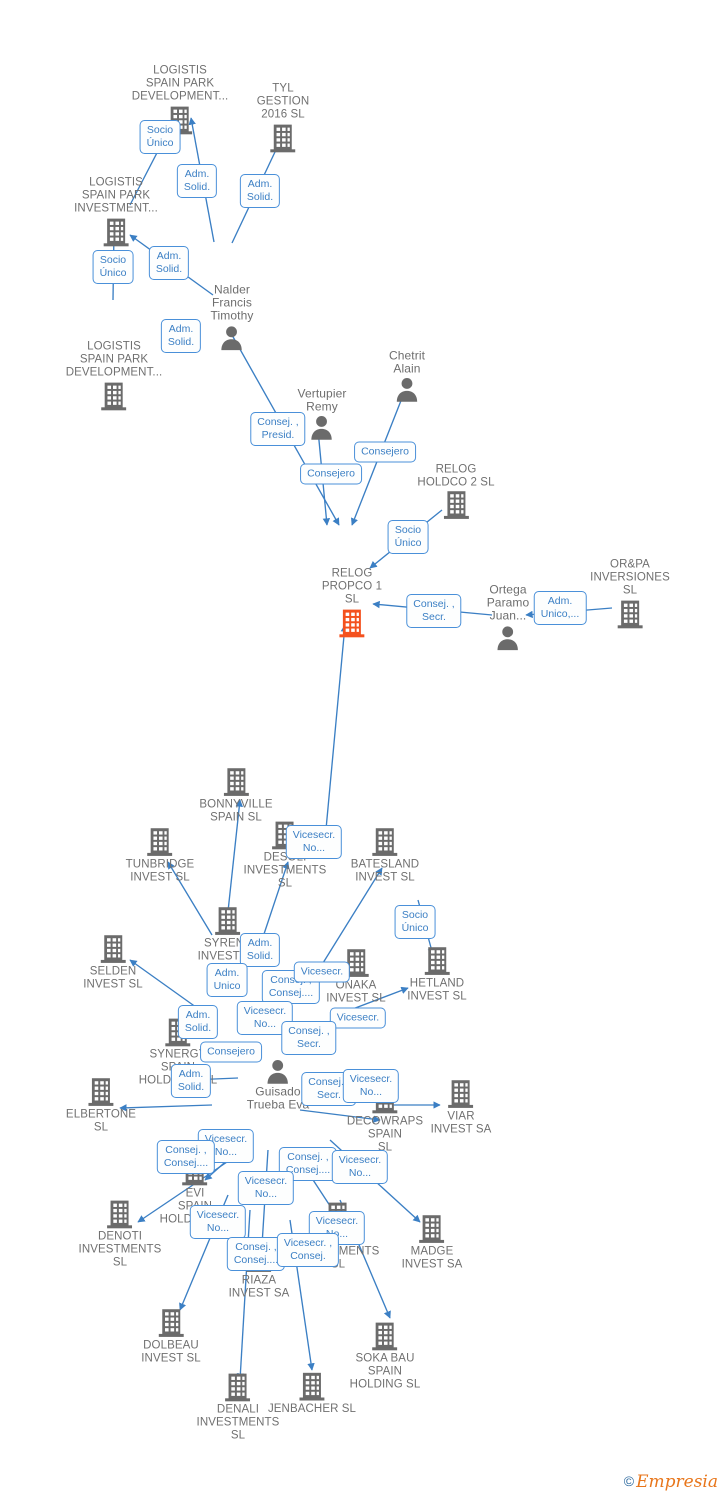 Image resolution: width=728 pixels, height=1500 pixels. I want to click on graph-node-n5: Nalder Francis Timothy, so click(232, 316).